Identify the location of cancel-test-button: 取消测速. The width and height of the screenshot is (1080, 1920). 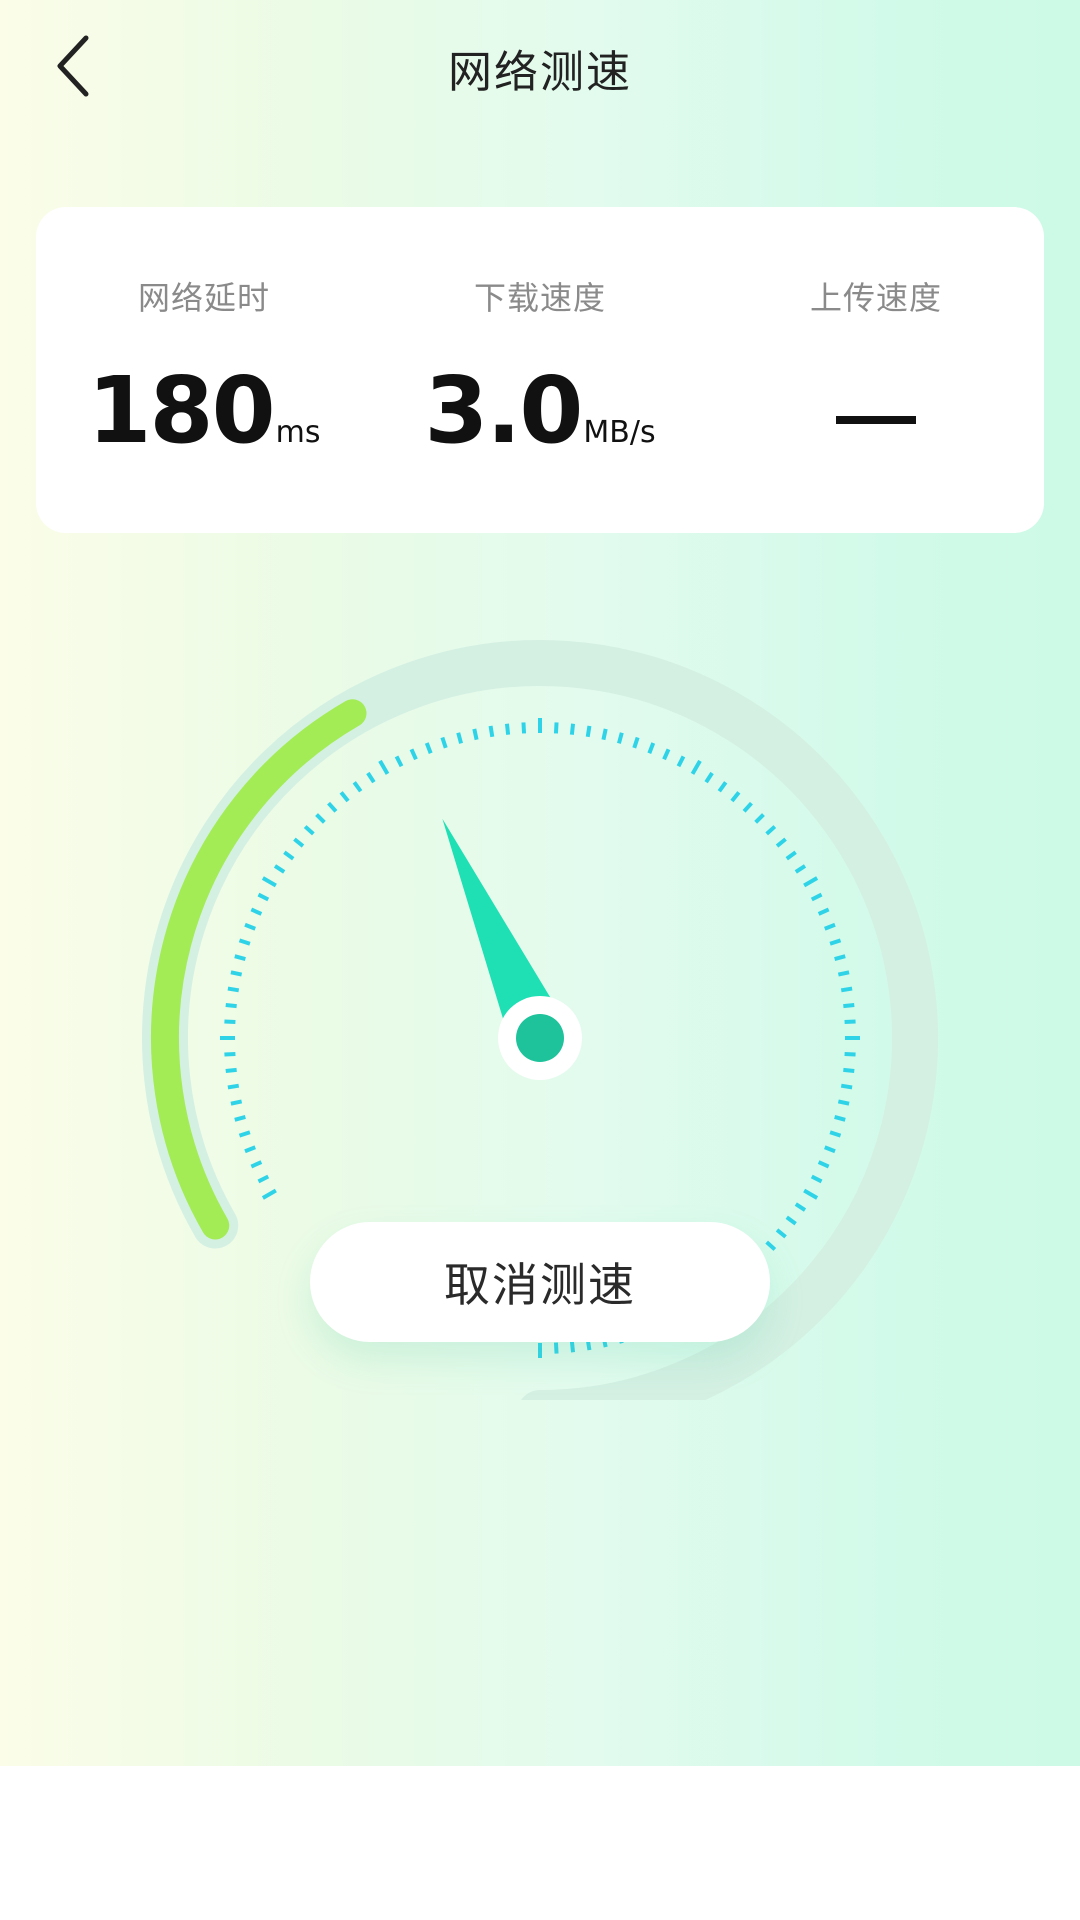
(540, 1282).